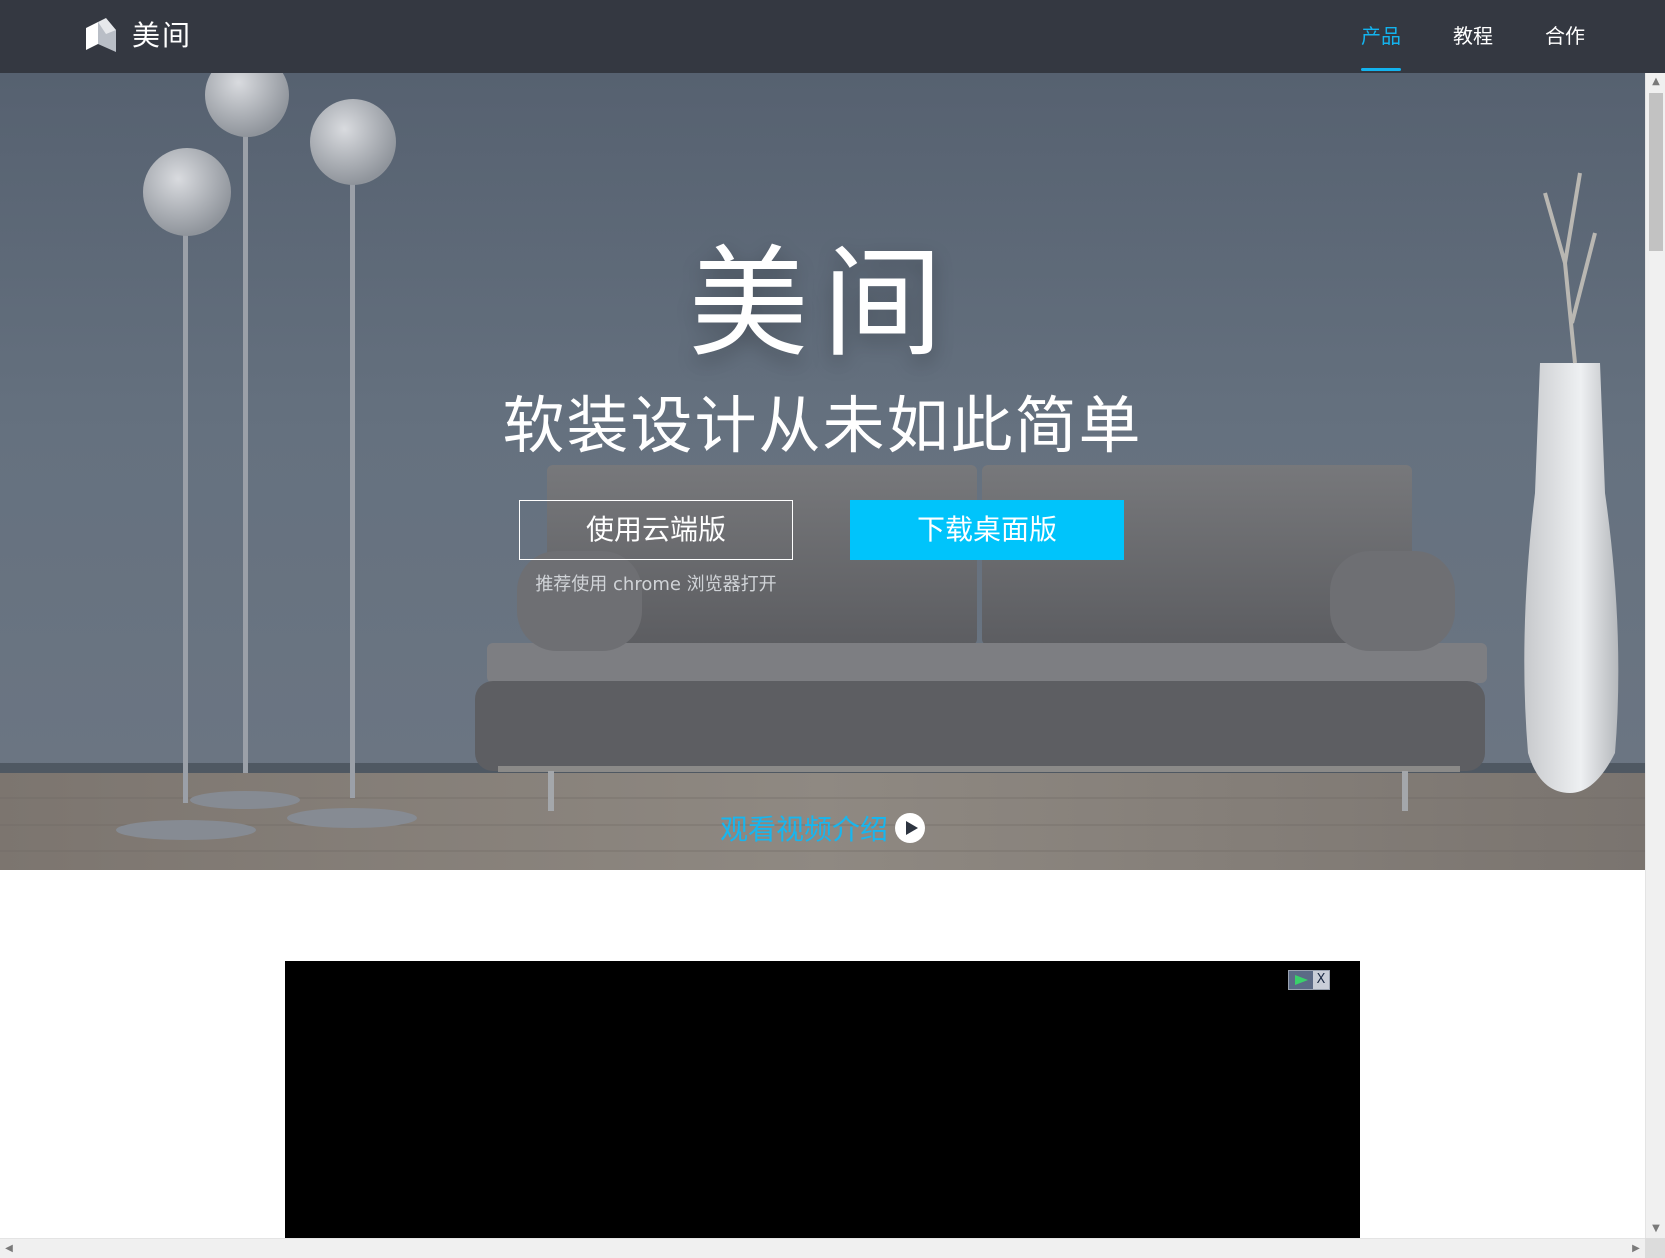 This screenshot has width=1665, height=1258. Describe the element at coordinates (1655, 82) in the screenshot. I see `scroll-up-icon: ▲` at that location.